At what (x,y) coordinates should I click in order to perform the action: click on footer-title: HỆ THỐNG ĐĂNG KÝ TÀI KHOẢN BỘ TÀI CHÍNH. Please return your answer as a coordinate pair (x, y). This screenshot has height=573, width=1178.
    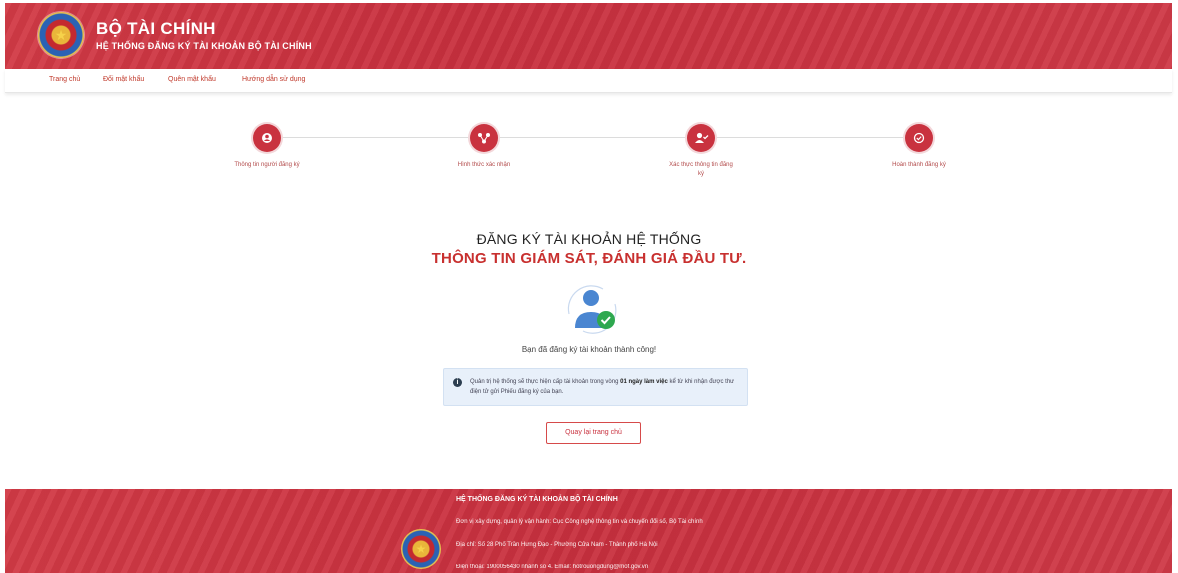
    Looking at the image, I should click on (537, 499).